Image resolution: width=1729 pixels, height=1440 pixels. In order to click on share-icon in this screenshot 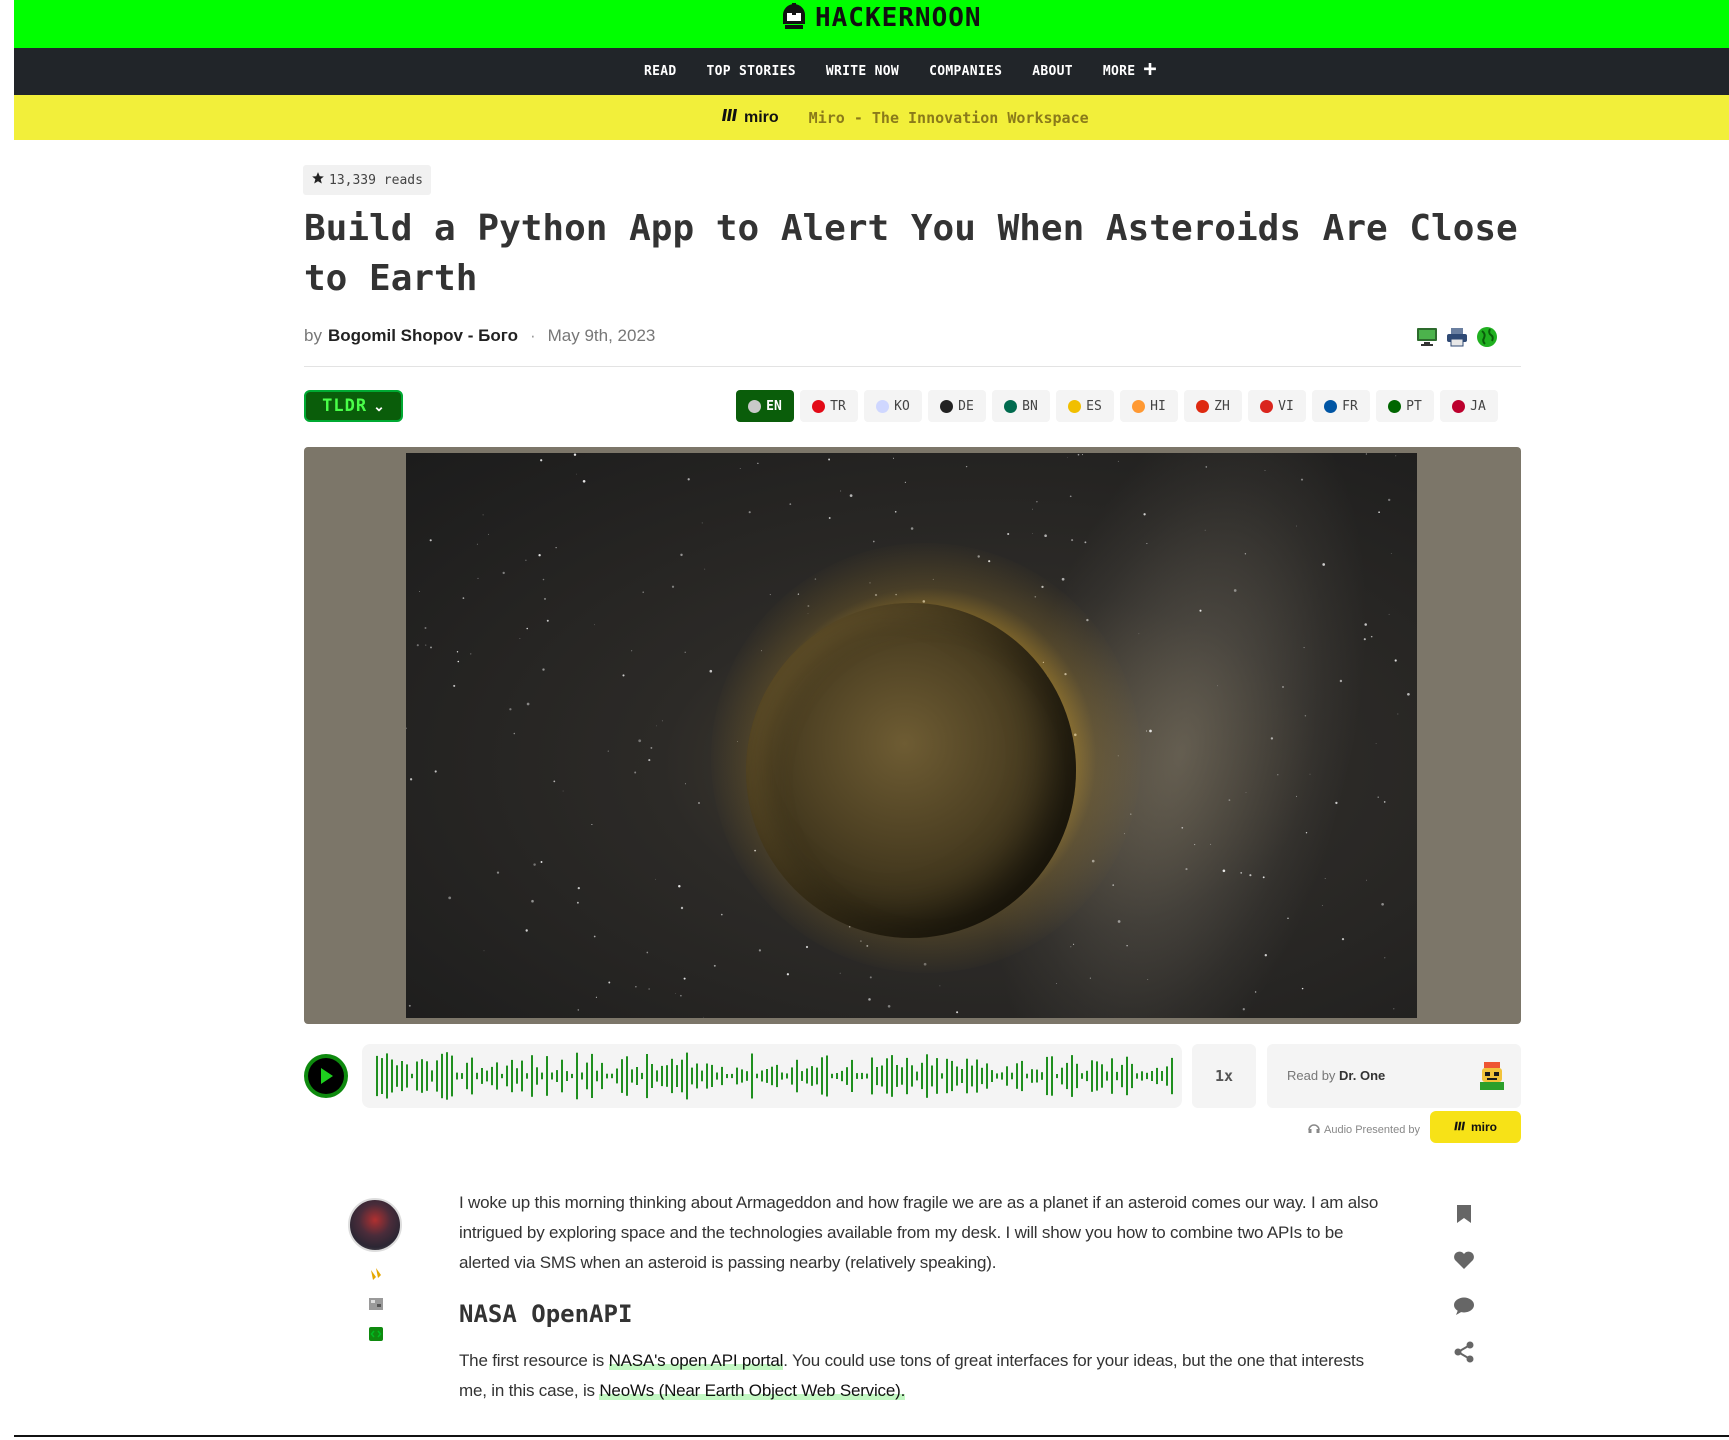, I will do `click(1464, 1352)`.